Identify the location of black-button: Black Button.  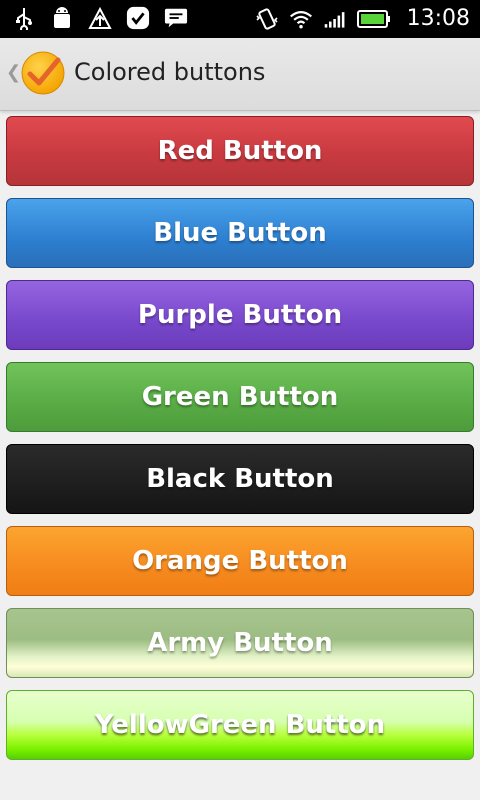
(240, 479).